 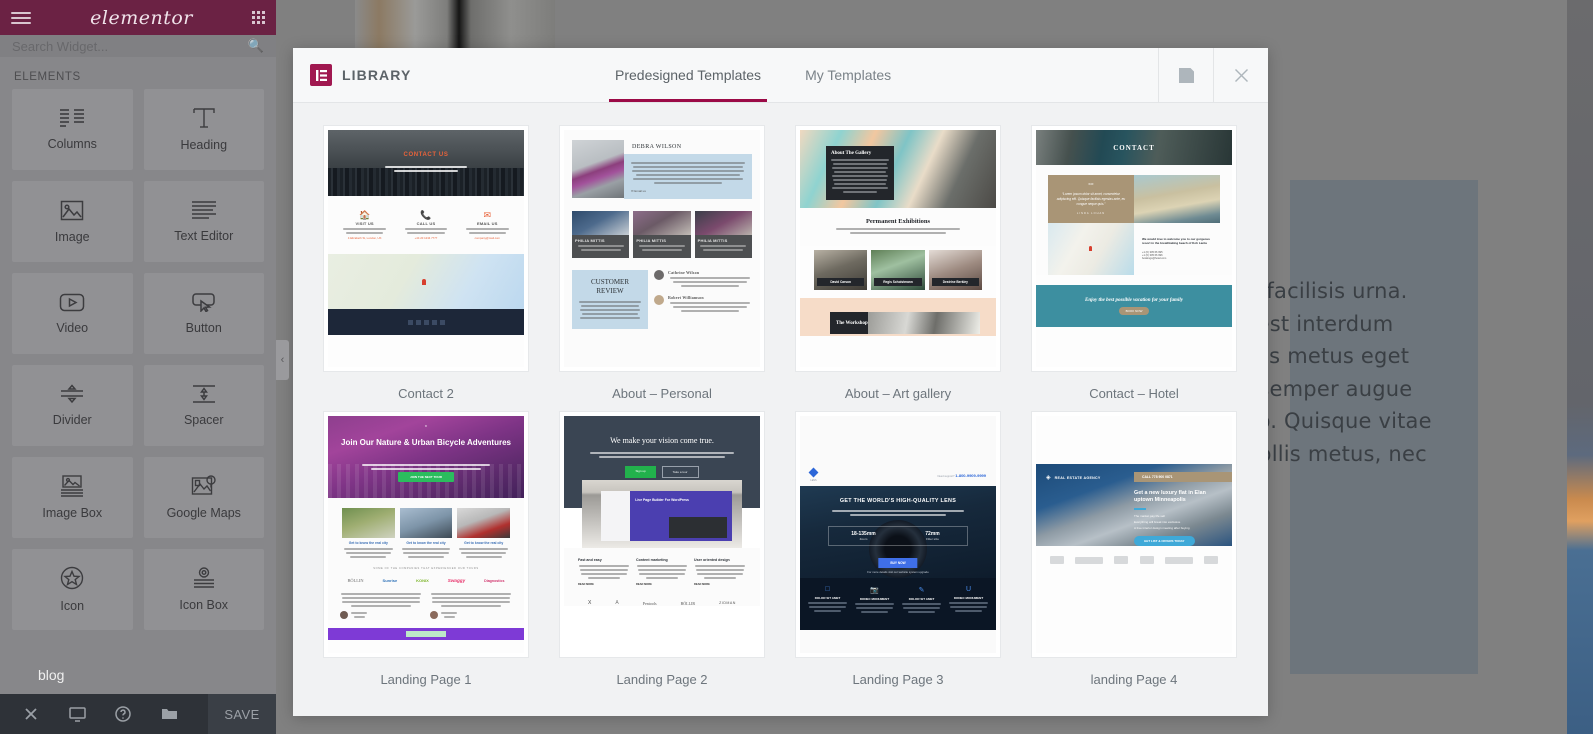 I want to click on widget-icon: Icon, so click(x=72, y=589).